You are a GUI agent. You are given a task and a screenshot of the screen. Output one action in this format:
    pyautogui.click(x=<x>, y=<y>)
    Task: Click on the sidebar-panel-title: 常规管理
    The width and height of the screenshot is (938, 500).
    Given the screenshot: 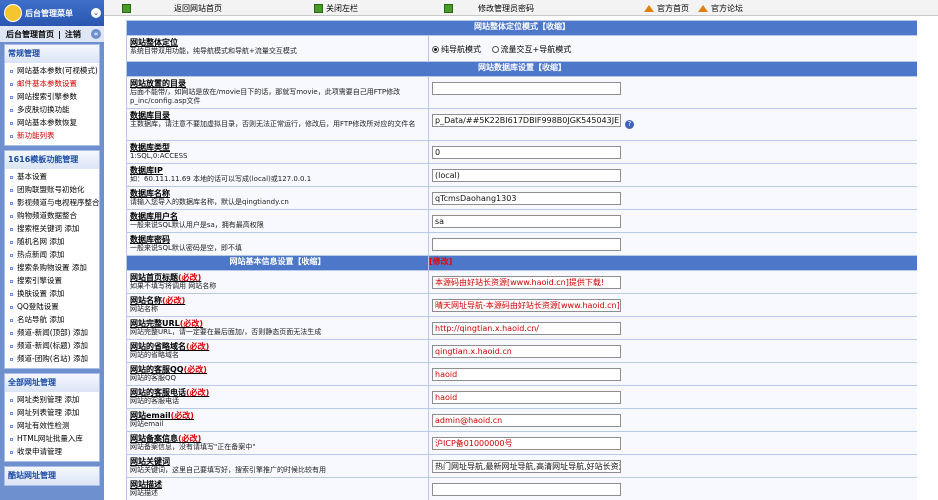 What is the action you would take?
    pyautogui.click(x=52, y=54)
    